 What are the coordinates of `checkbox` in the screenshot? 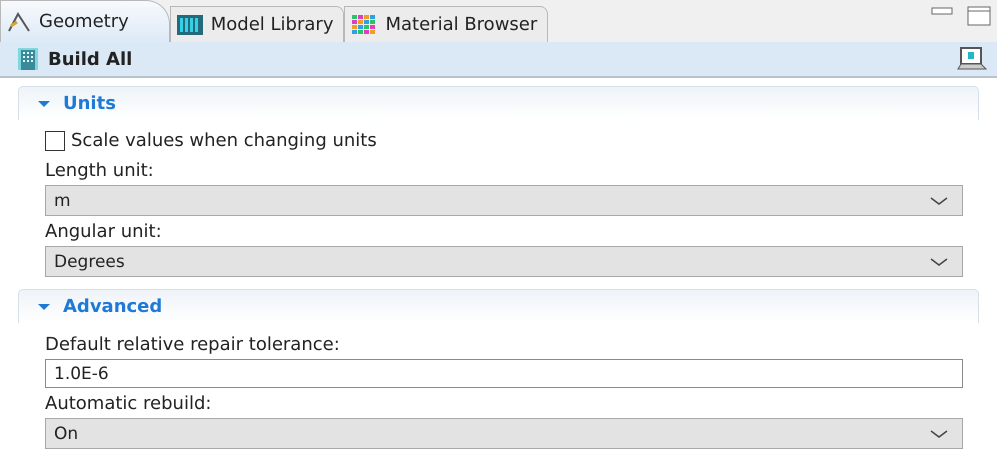 It's located at (55, 140).